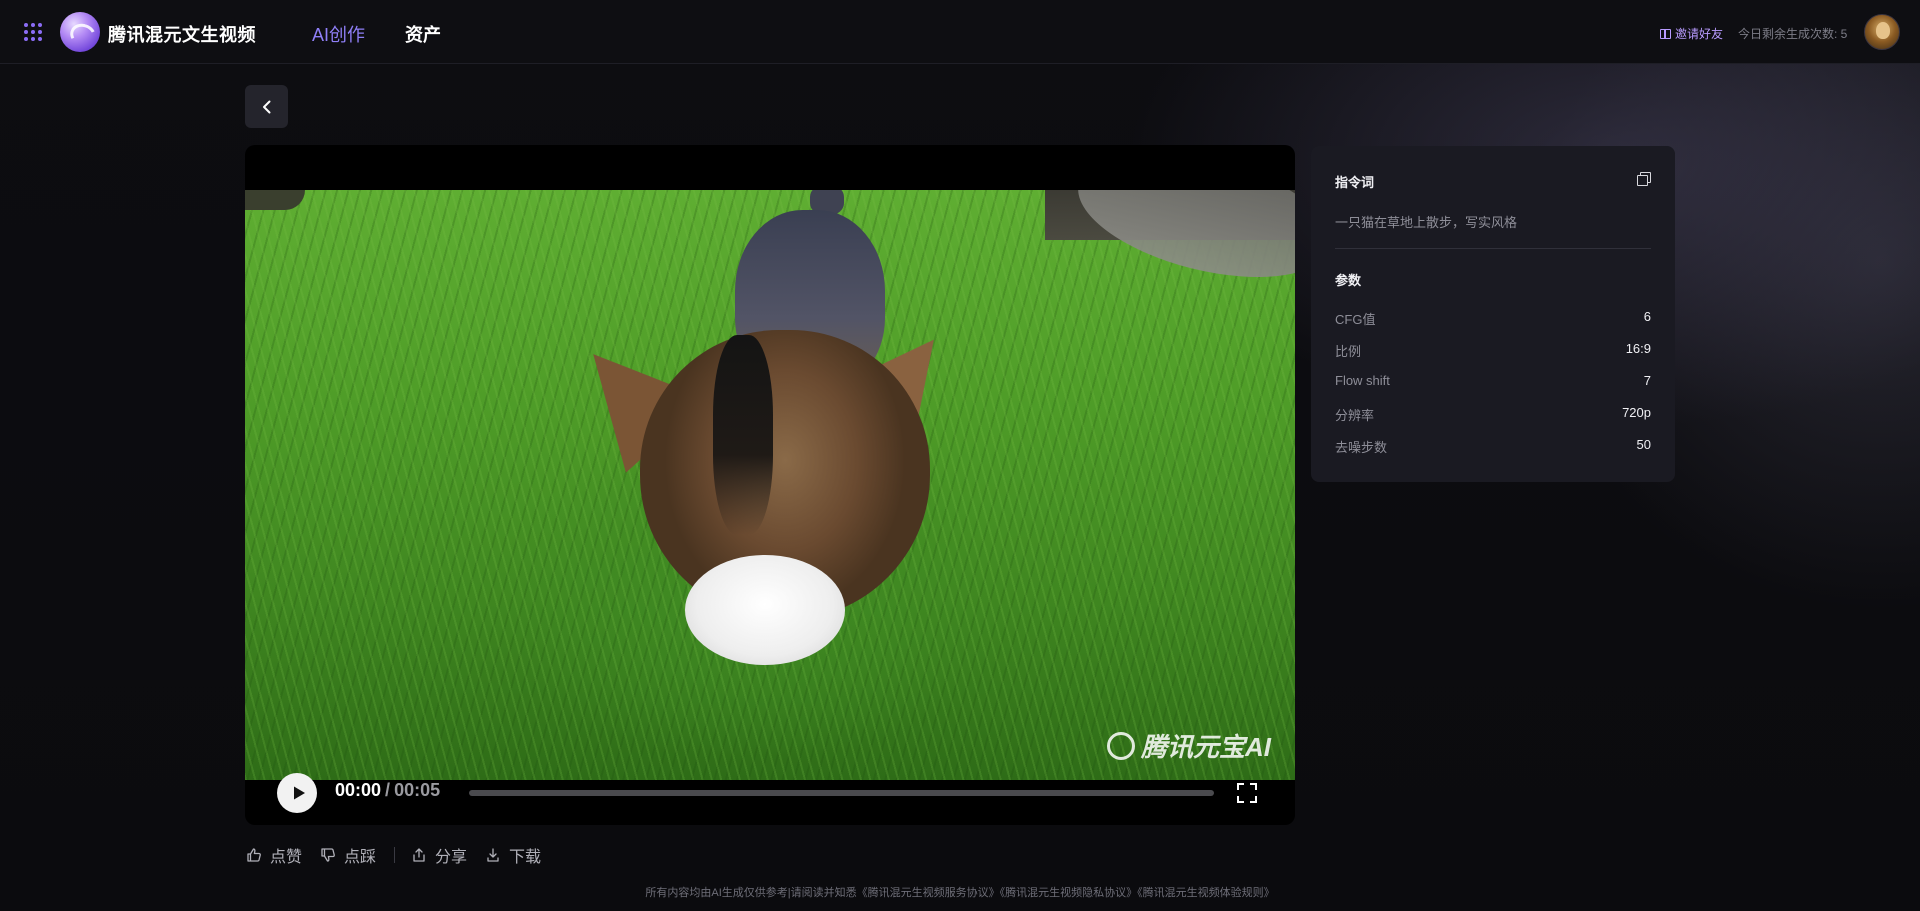  I want to click on prompt-text: 一只猫在草地上散步，写实风格, so click(1426, 222).